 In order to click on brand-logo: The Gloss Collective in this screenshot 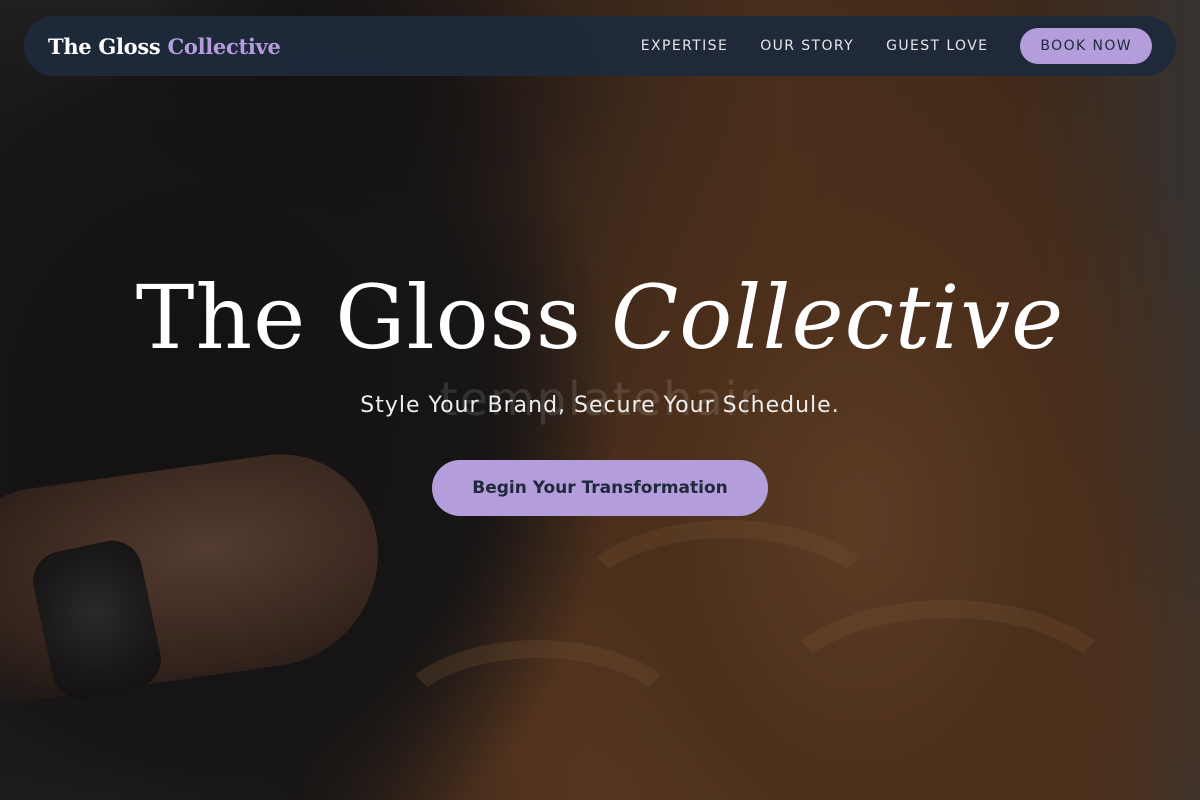, I will do `click(164, 46)`.